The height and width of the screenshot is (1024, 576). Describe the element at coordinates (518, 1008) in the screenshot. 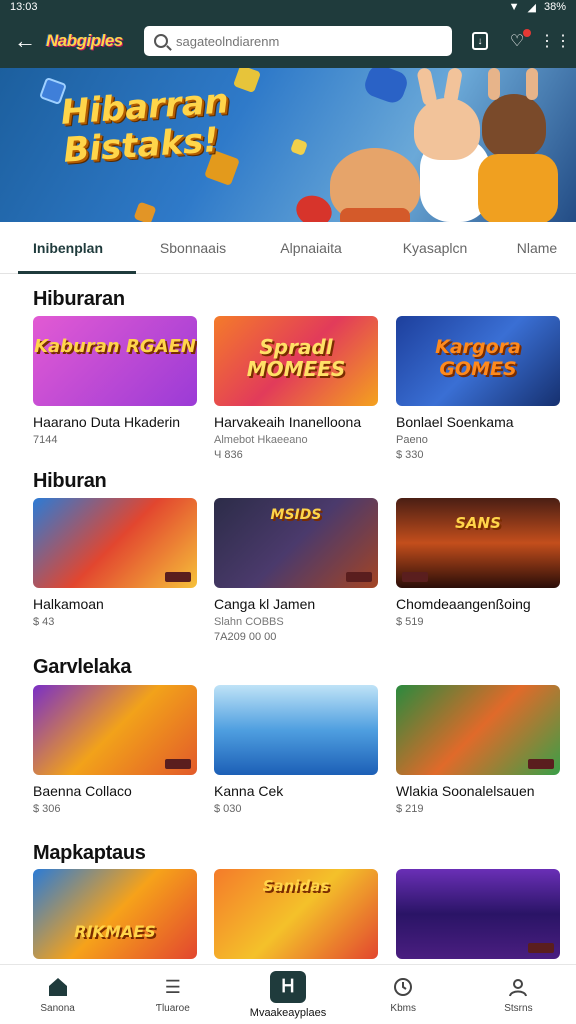

I see `nav-label: Stsrns` at that location.